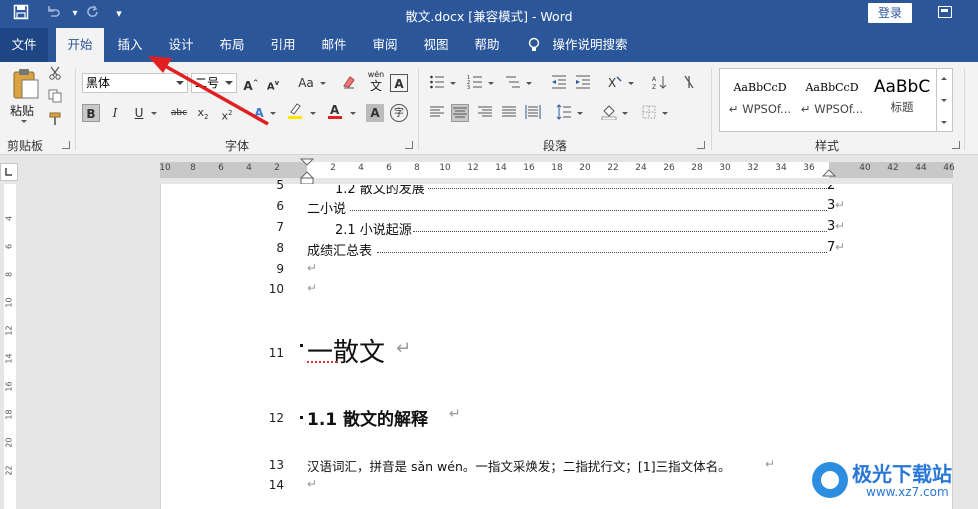 The width and height of the screenshot is (978, 509). I want to click on shrink-font-icon: Av, so click(273, 83).